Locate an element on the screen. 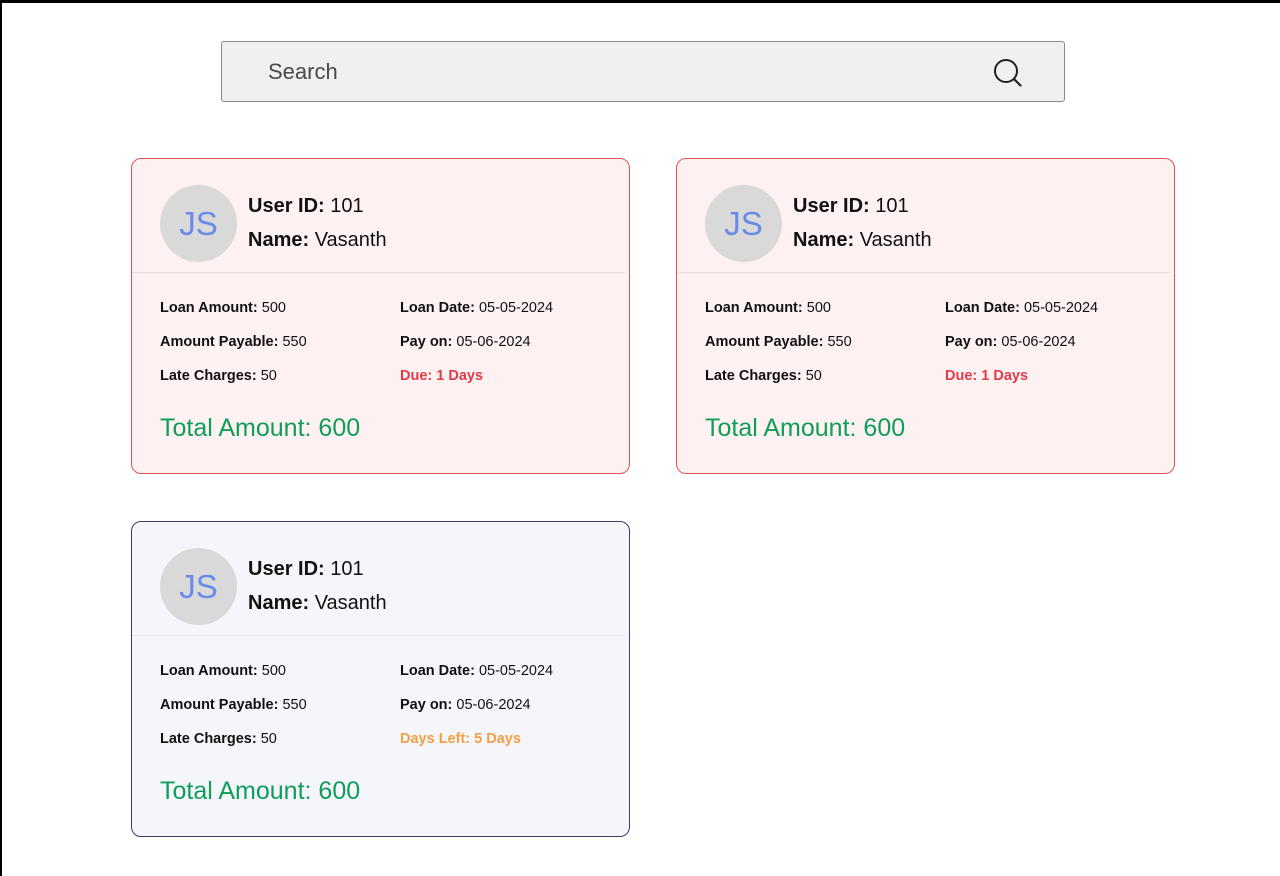 This screenshot has height=876, width=1280. search-bar is located at coordinates (643, 71).